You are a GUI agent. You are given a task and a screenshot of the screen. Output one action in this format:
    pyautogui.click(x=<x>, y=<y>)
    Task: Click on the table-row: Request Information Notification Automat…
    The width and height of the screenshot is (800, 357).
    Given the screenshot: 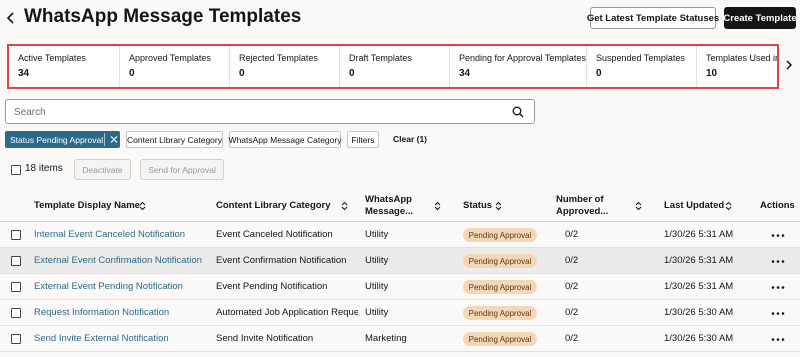 What is the action you would take?
    pyautogui.click(x=400, y=313)
    